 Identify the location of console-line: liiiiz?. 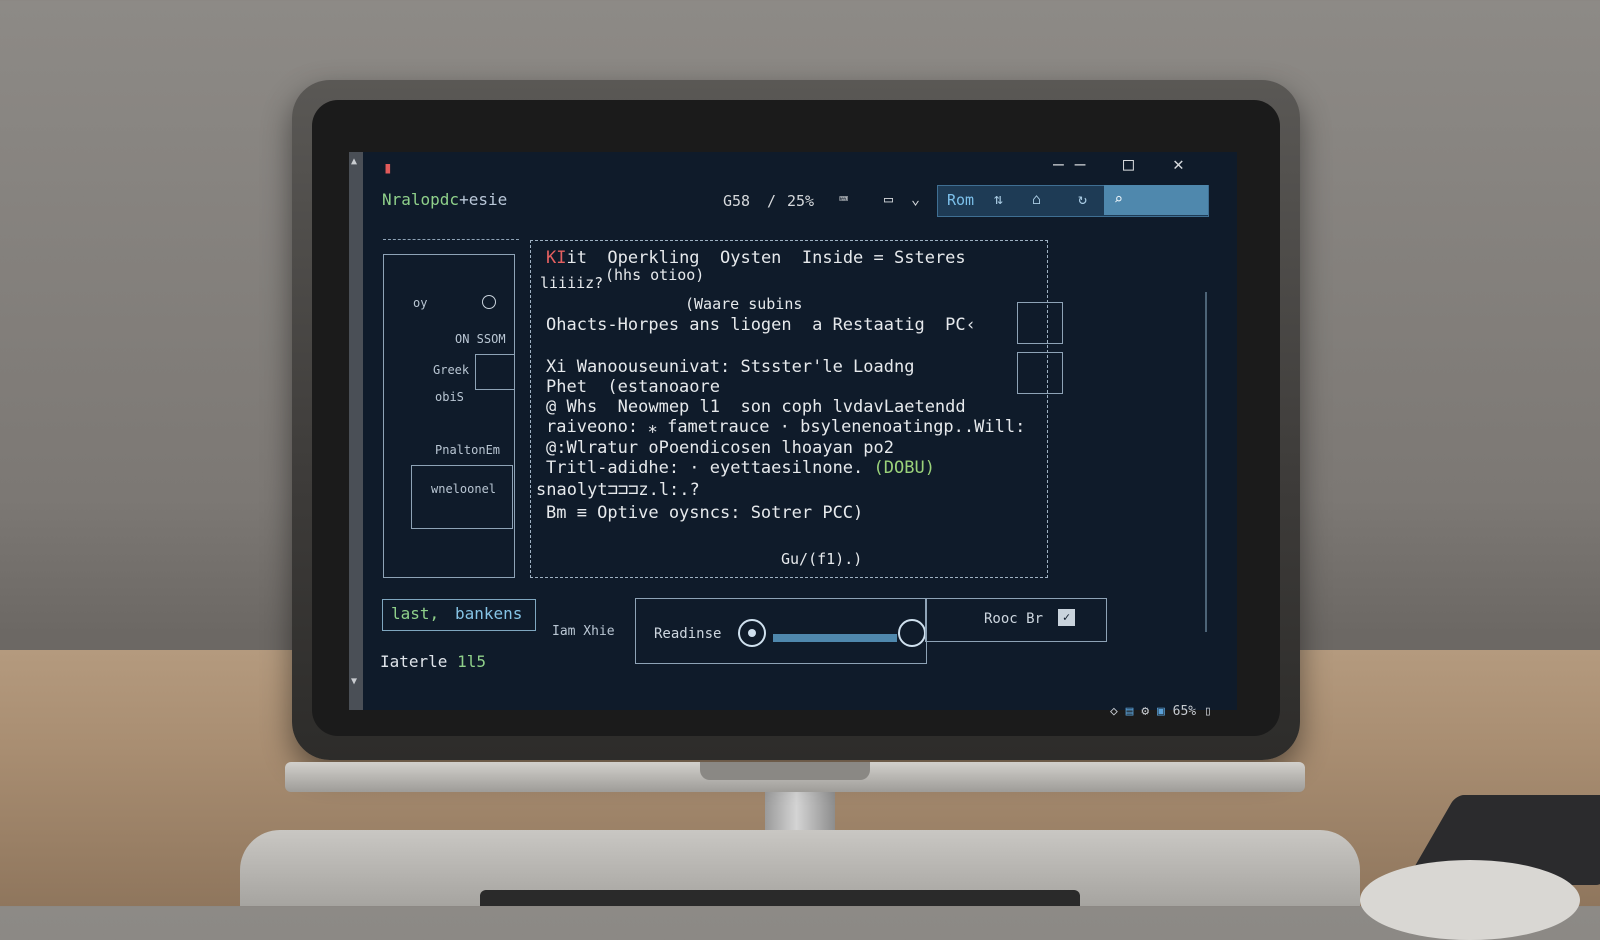
(572, 283).